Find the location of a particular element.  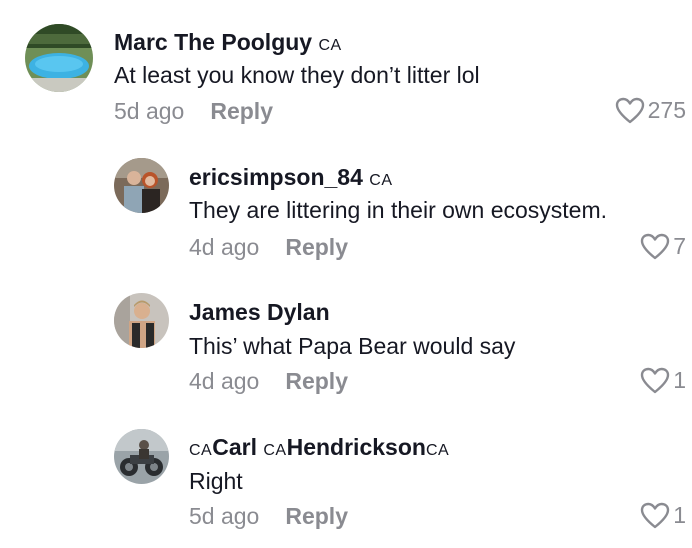

motorcycle-photo-icon is located at coordinates (141, 456).